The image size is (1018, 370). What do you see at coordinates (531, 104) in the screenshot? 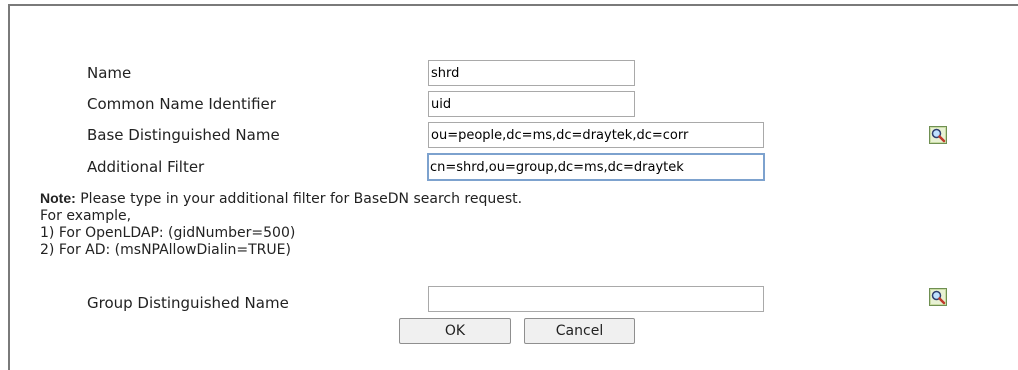
I see `common-name-identifier-input` at bounding box center [531, 104].